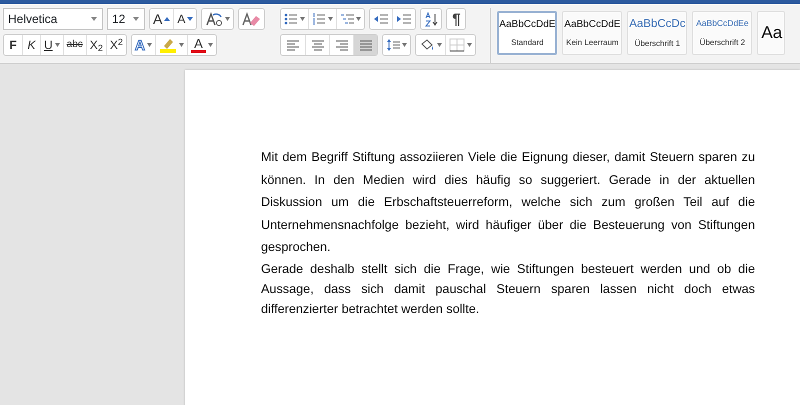  What do you see at coordinates (74, 45) in the screenshot?
I see `strikethrough-button: abc` at bounding box center [74, 45].